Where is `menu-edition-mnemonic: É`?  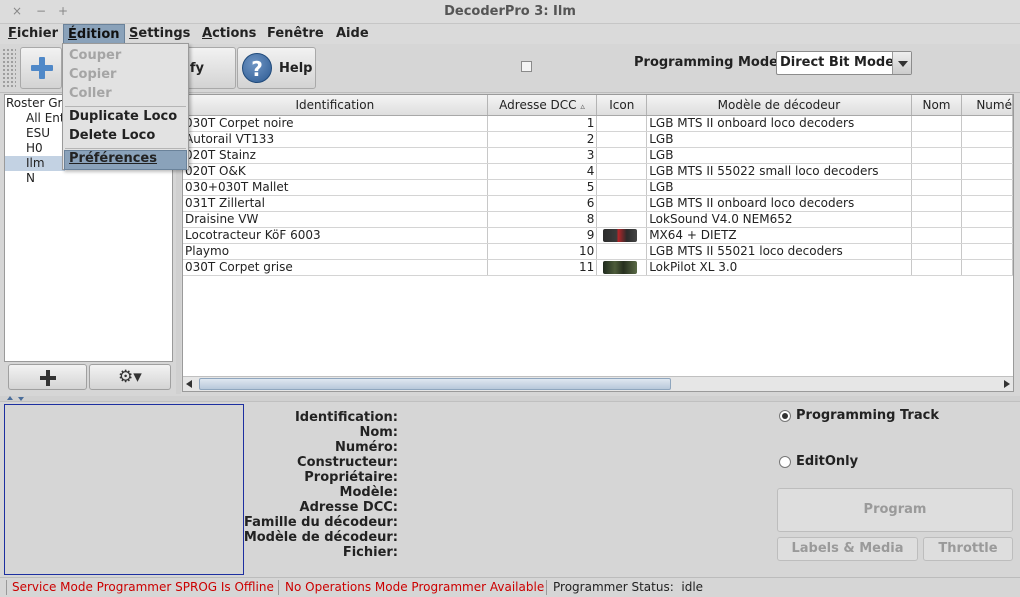
menu-edition-mnemonic: É is located at coordinates (72, 34).